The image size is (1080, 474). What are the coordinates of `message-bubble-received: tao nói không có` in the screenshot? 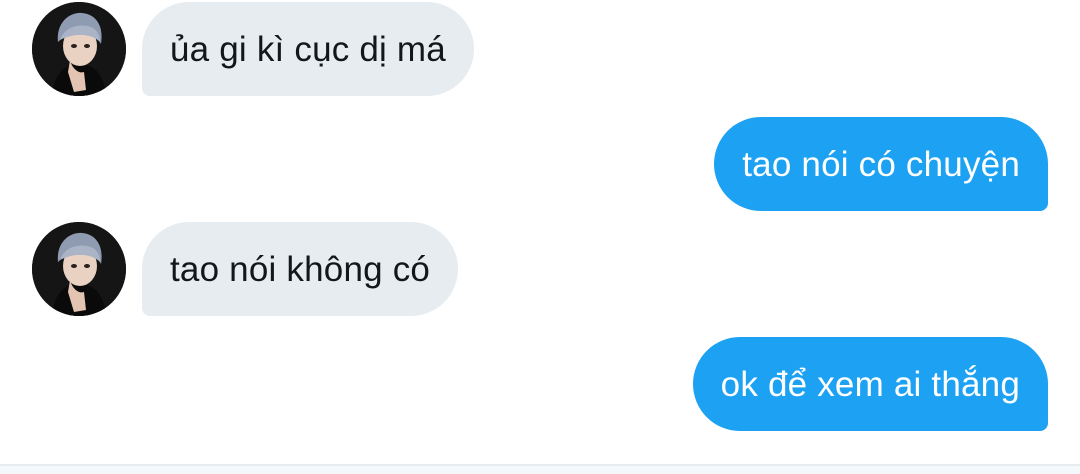 It's located at (300, 269).